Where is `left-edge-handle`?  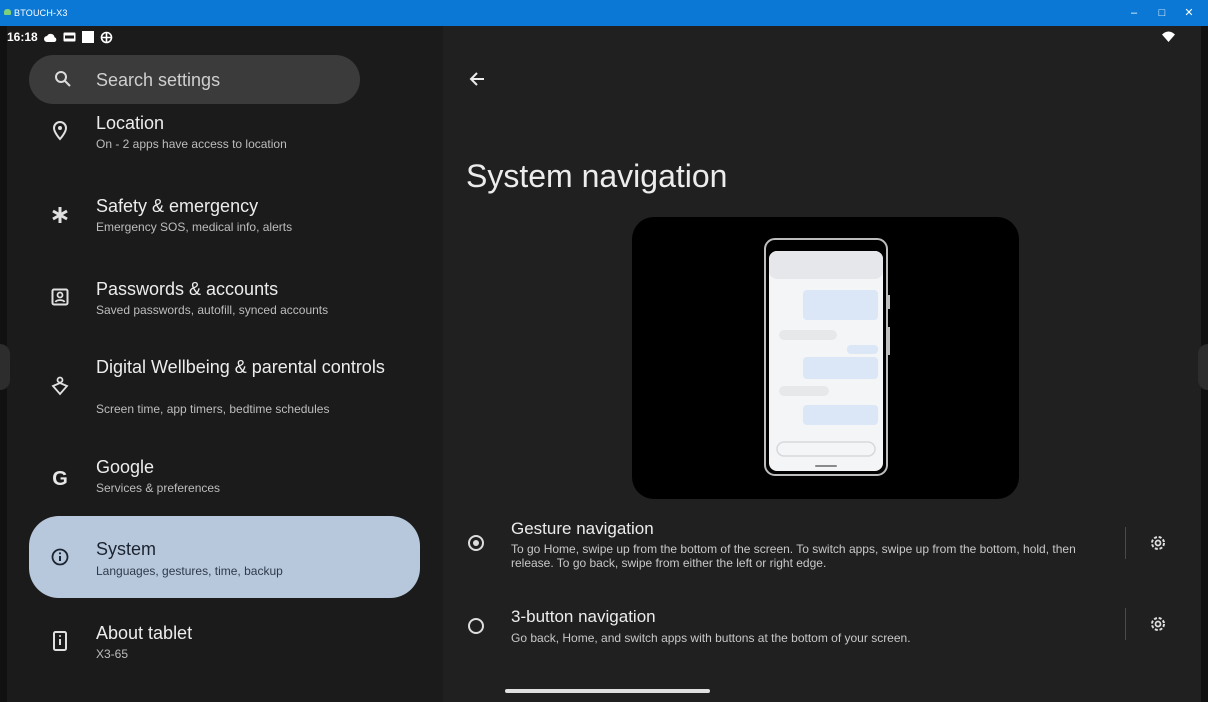 left-edge-handle is located at coordinates (5, 367).